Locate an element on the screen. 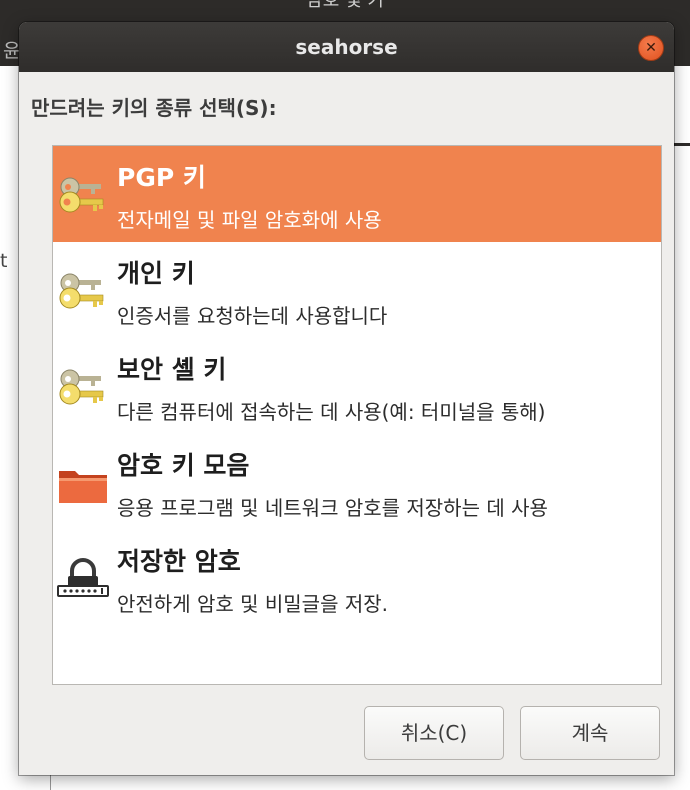 This screenshot has height=790, width=690. item-description: 인증서를 요청하는데 사용합니다 is located at coordinates (252, 316).